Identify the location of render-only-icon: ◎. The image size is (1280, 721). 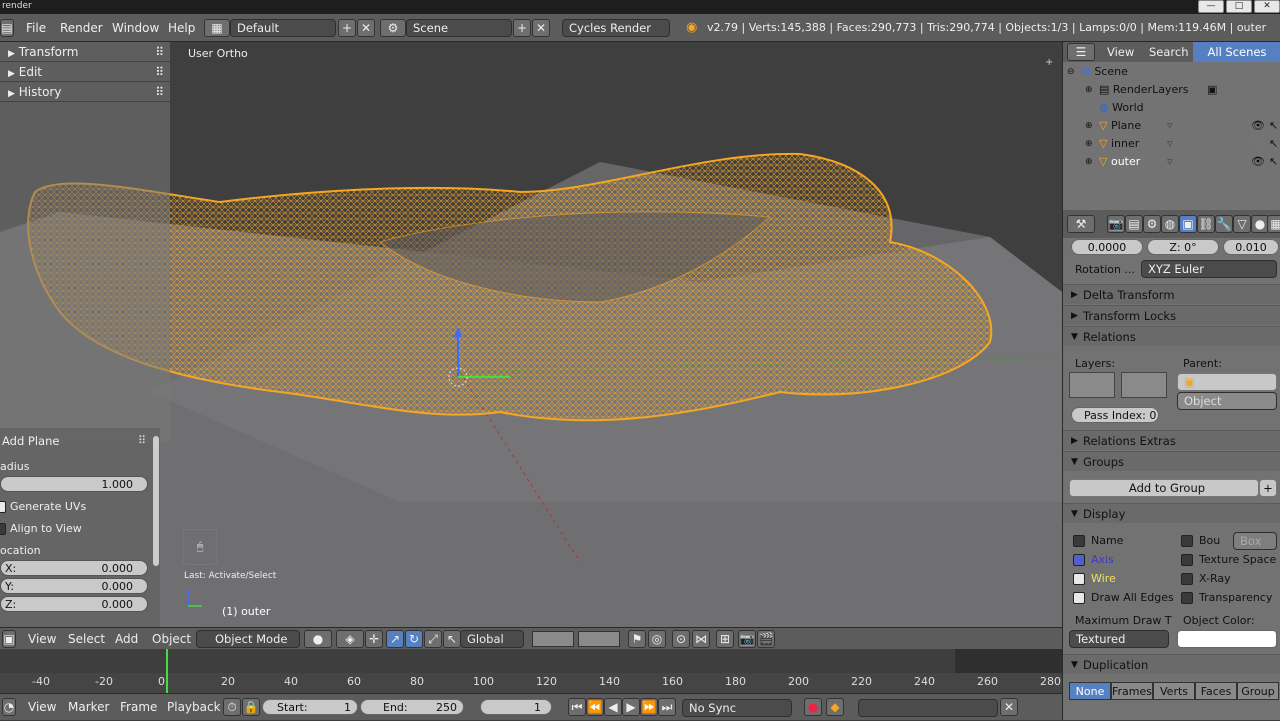
(657, 639).